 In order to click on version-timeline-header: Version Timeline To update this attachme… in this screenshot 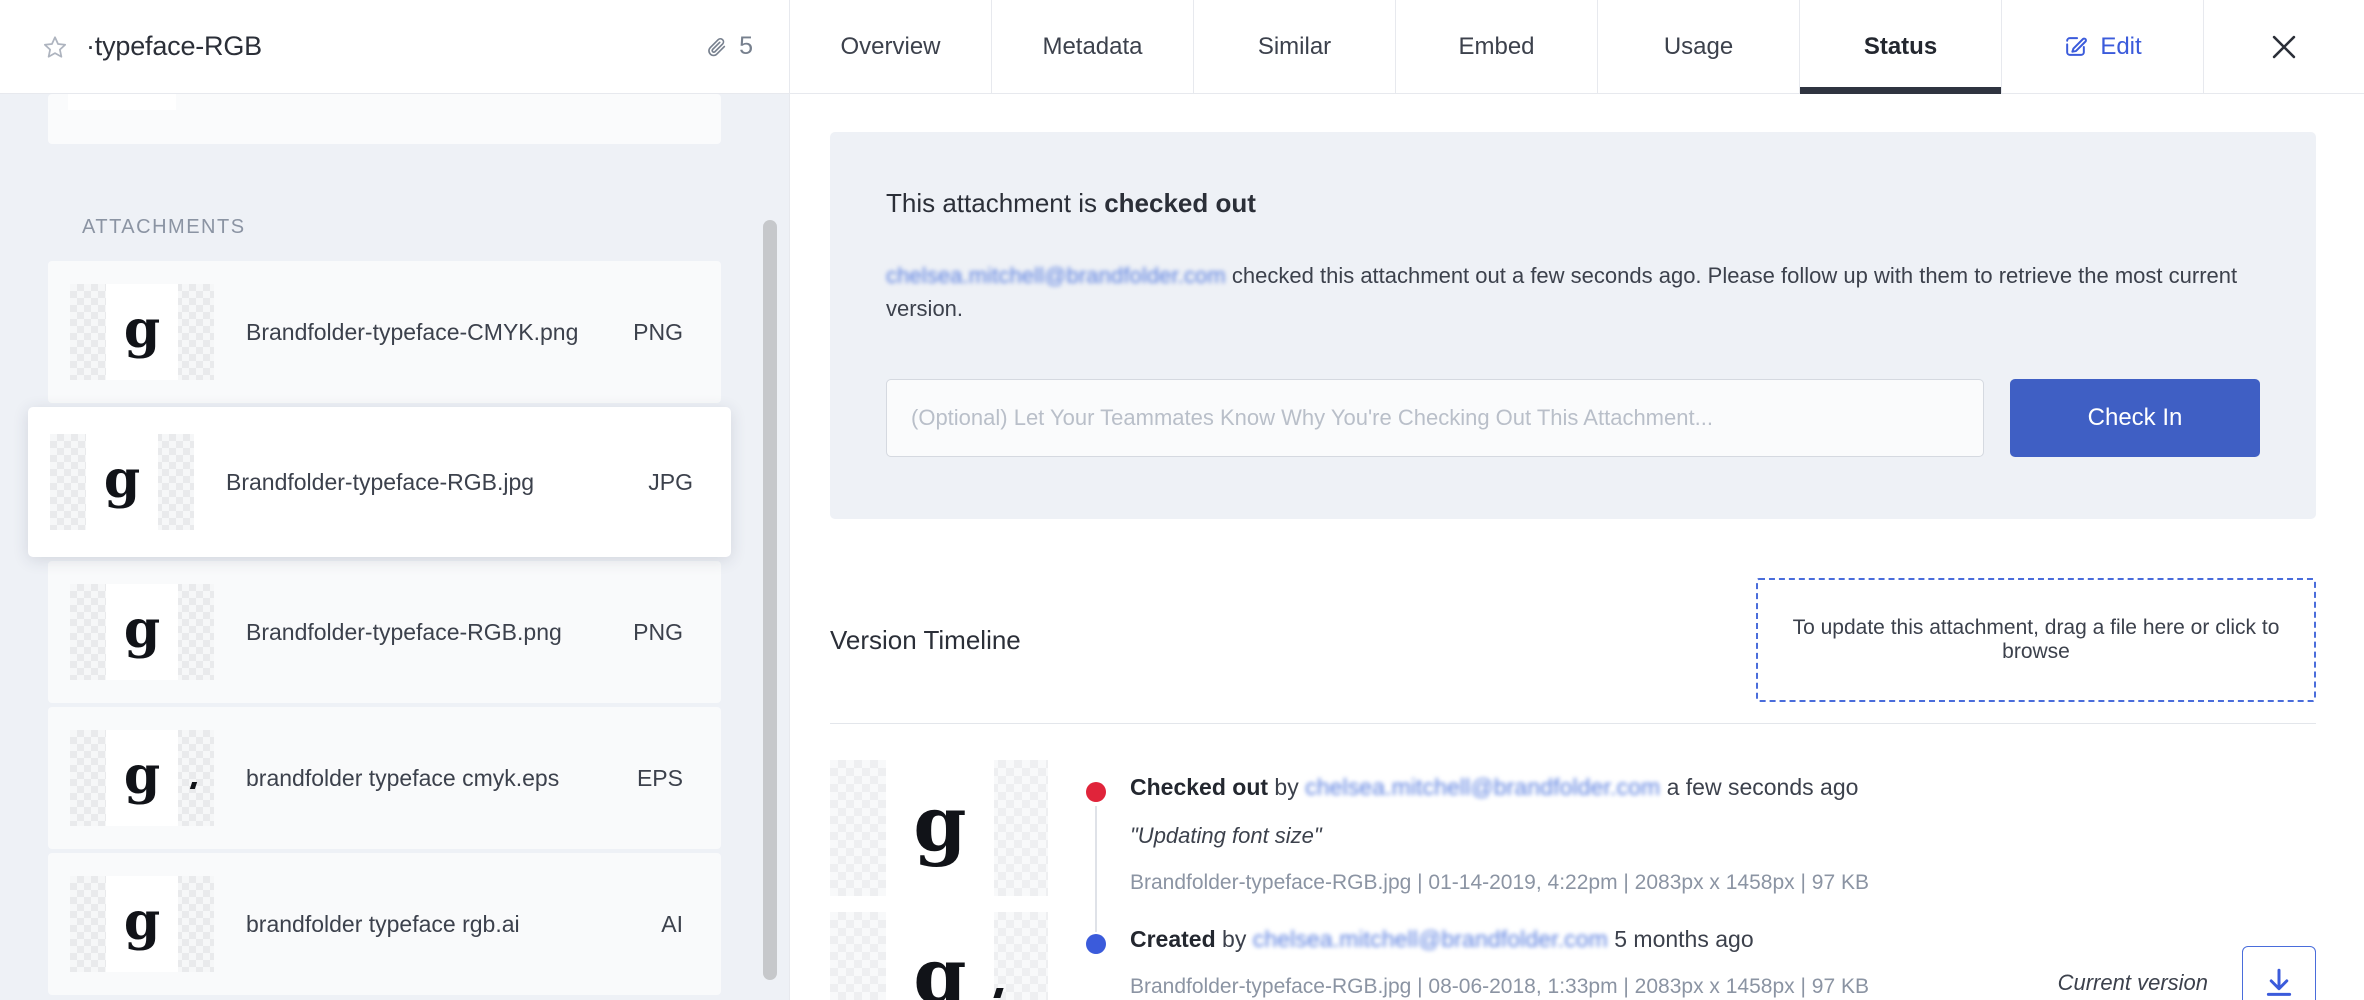, I will do `click(1573, 640)`.